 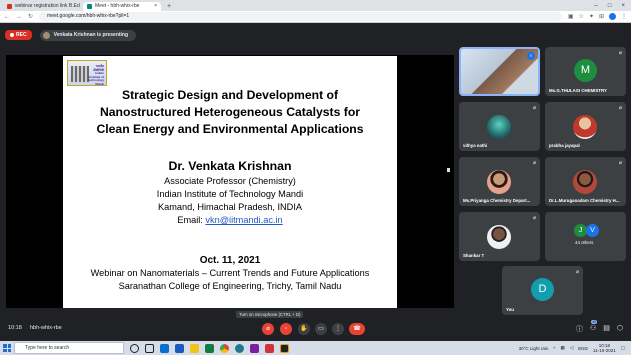 I want to click on presenter-email: Email: vkn@iitmandi.ac.in, so click(x=230, y=220).